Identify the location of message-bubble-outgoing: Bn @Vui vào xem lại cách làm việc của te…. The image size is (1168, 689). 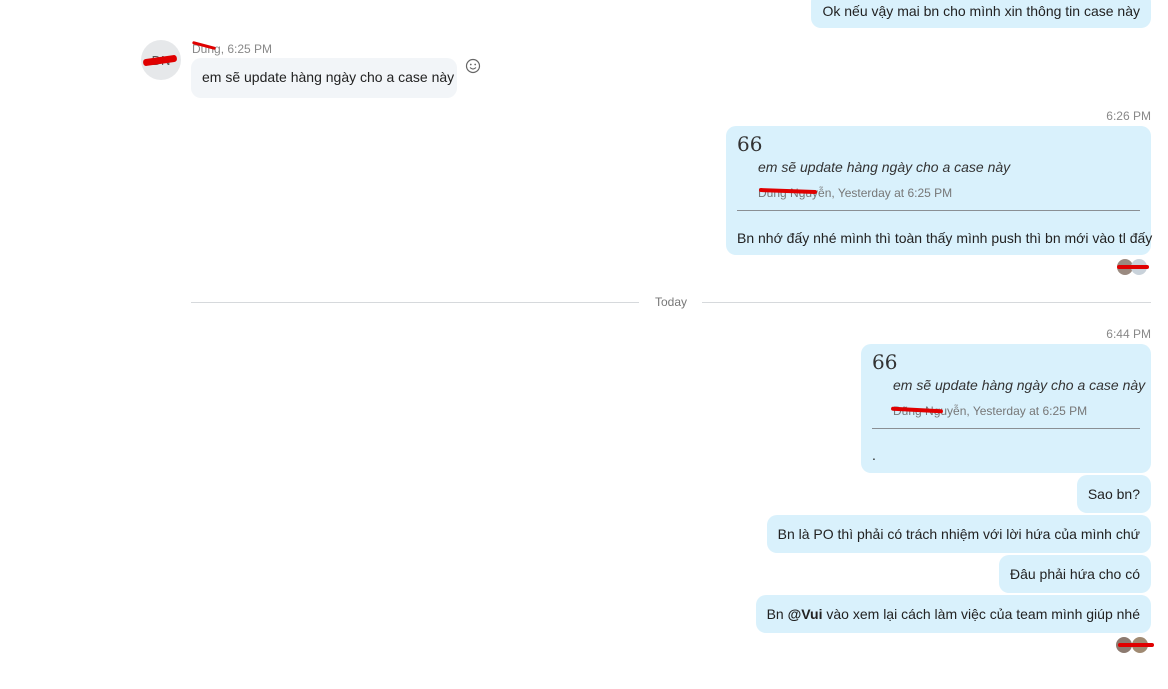
(953, 614).